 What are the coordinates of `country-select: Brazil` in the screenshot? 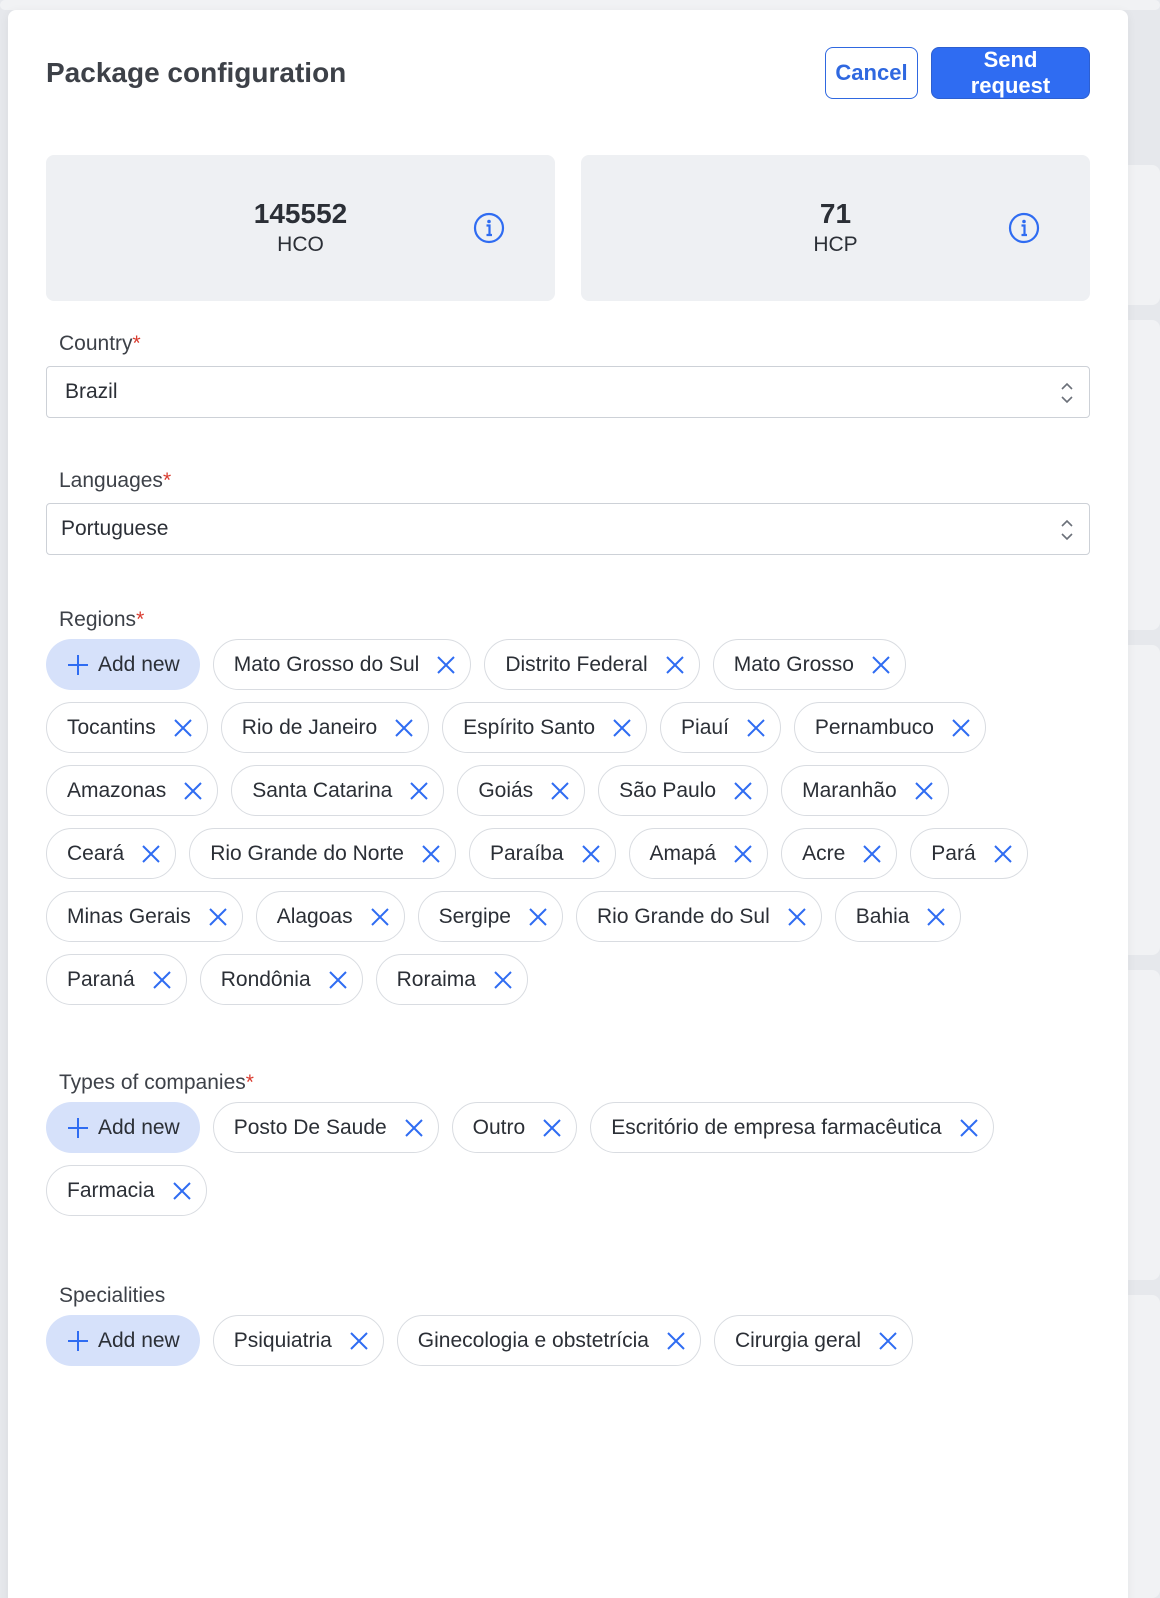 It's located at (568, 392).